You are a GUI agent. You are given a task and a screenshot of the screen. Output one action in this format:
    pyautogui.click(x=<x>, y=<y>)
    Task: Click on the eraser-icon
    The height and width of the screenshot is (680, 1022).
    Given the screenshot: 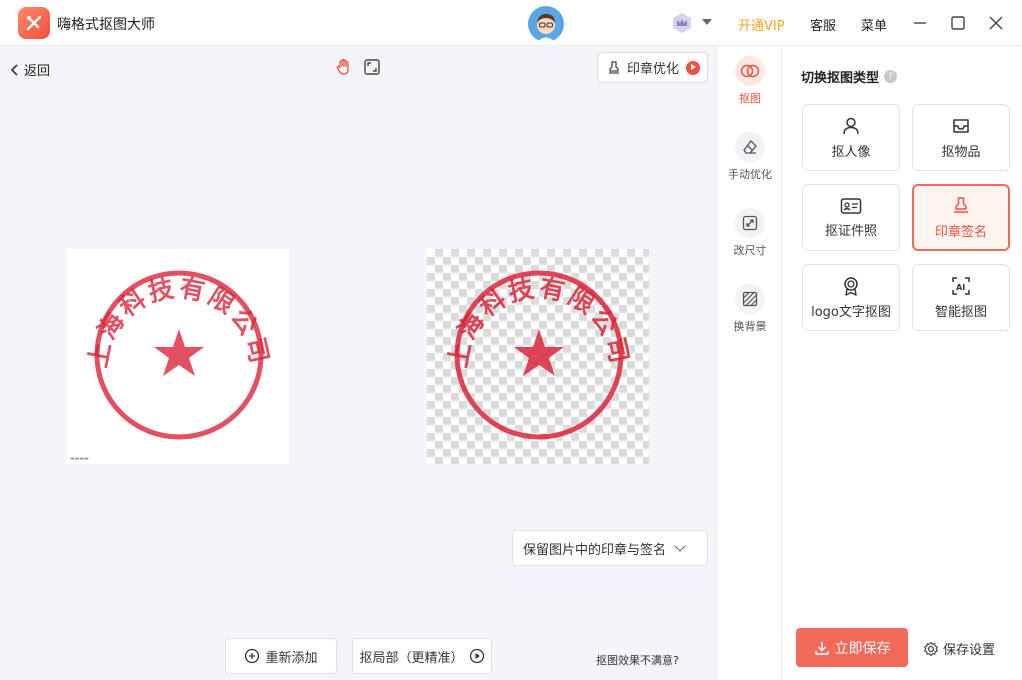 What is the action you would take?
    pyautogui.click(x=750, y=147)
    